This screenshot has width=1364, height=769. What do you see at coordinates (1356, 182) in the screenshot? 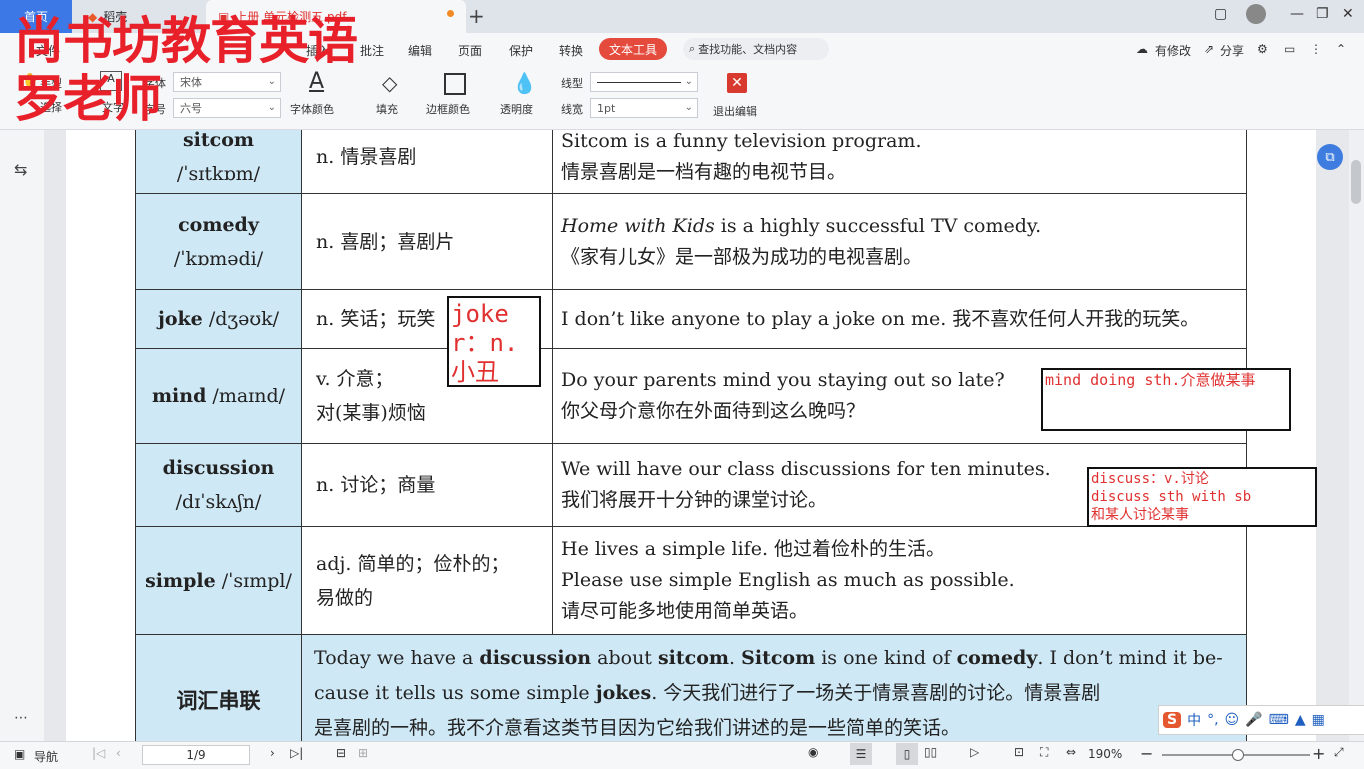
I see `scrollbar-thumb` at bounding box center [1356, 182].